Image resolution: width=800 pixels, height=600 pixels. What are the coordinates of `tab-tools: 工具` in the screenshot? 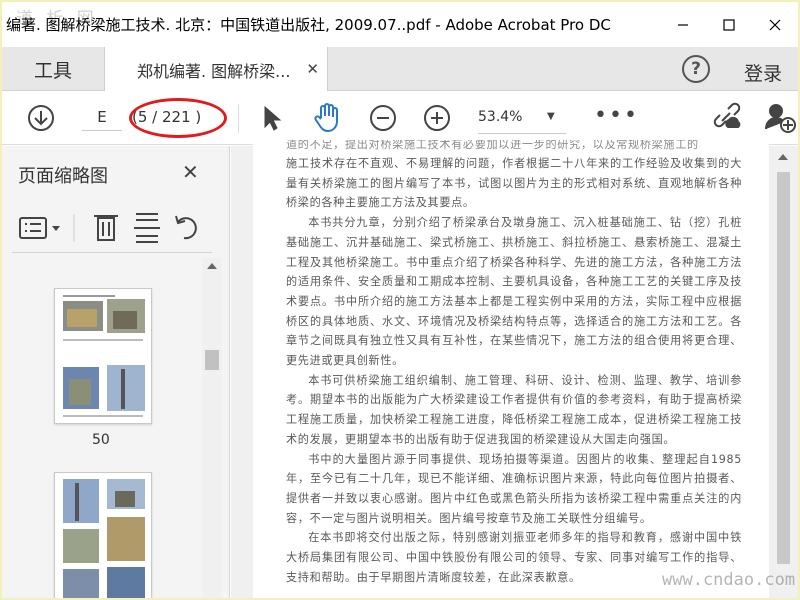 It's located at (53, 69).